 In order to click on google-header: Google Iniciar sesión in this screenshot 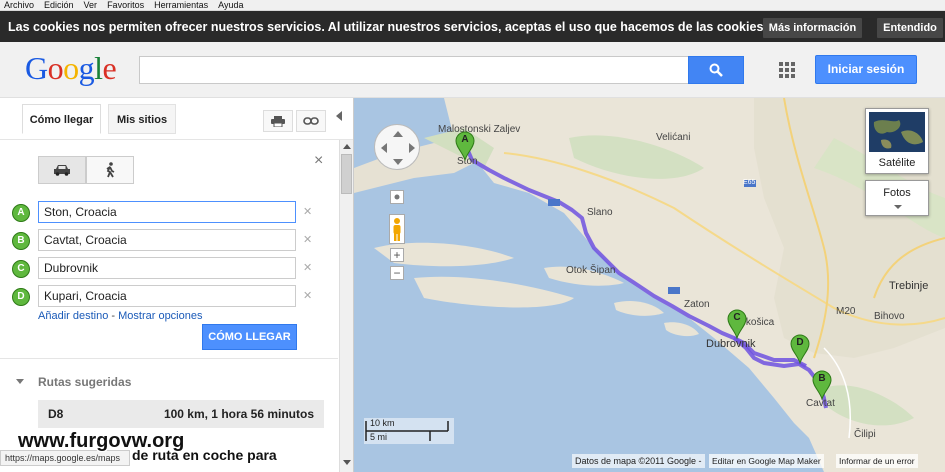, I will do `click(472, 70)`.